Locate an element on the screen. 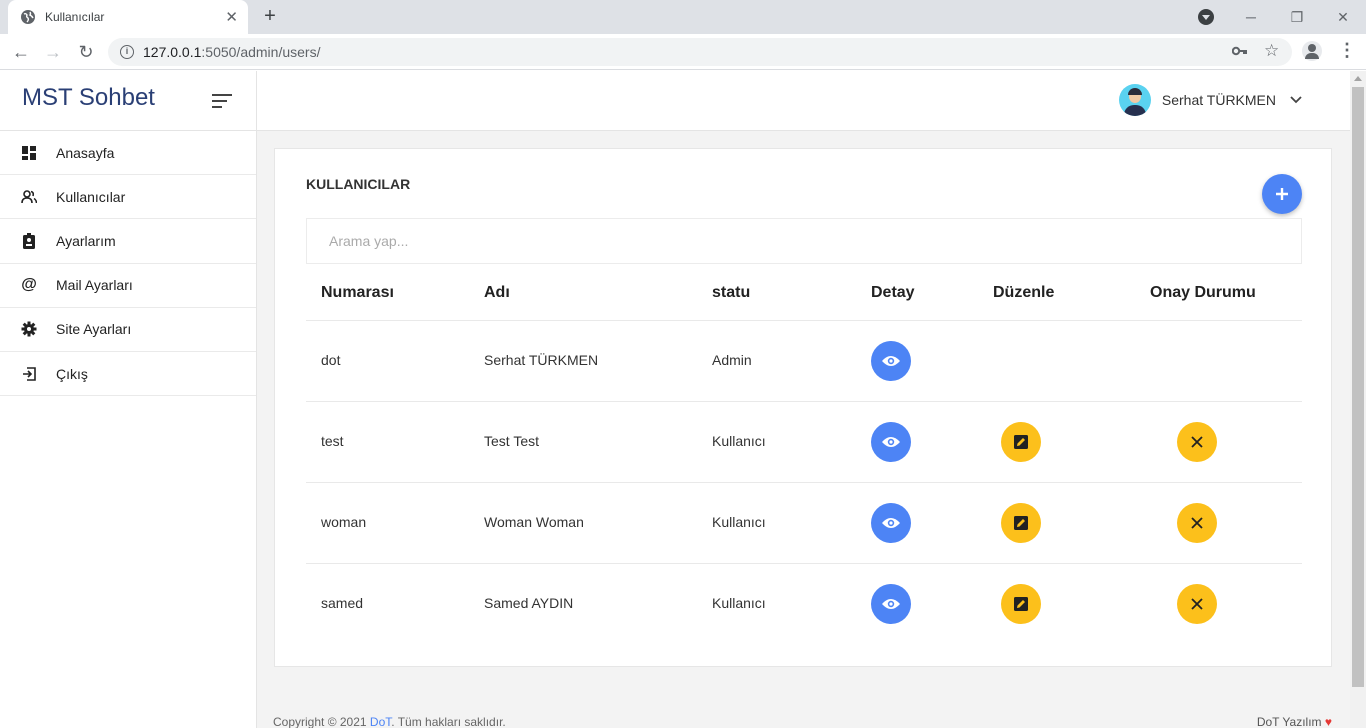  add-user-button is located at coordinates (1282, 194).